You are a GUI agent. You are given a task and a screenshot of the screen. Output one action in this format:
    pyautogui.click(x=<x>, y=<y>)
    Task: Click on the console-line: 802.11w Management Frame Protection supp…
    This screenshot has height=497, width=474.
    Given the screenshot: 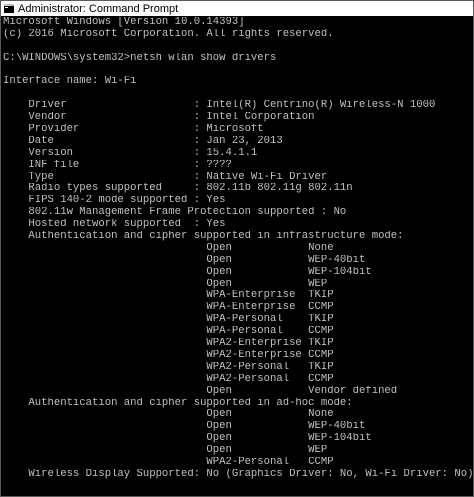 What is the action you would take?
    pyautogui.click(x=175, y=213)
    